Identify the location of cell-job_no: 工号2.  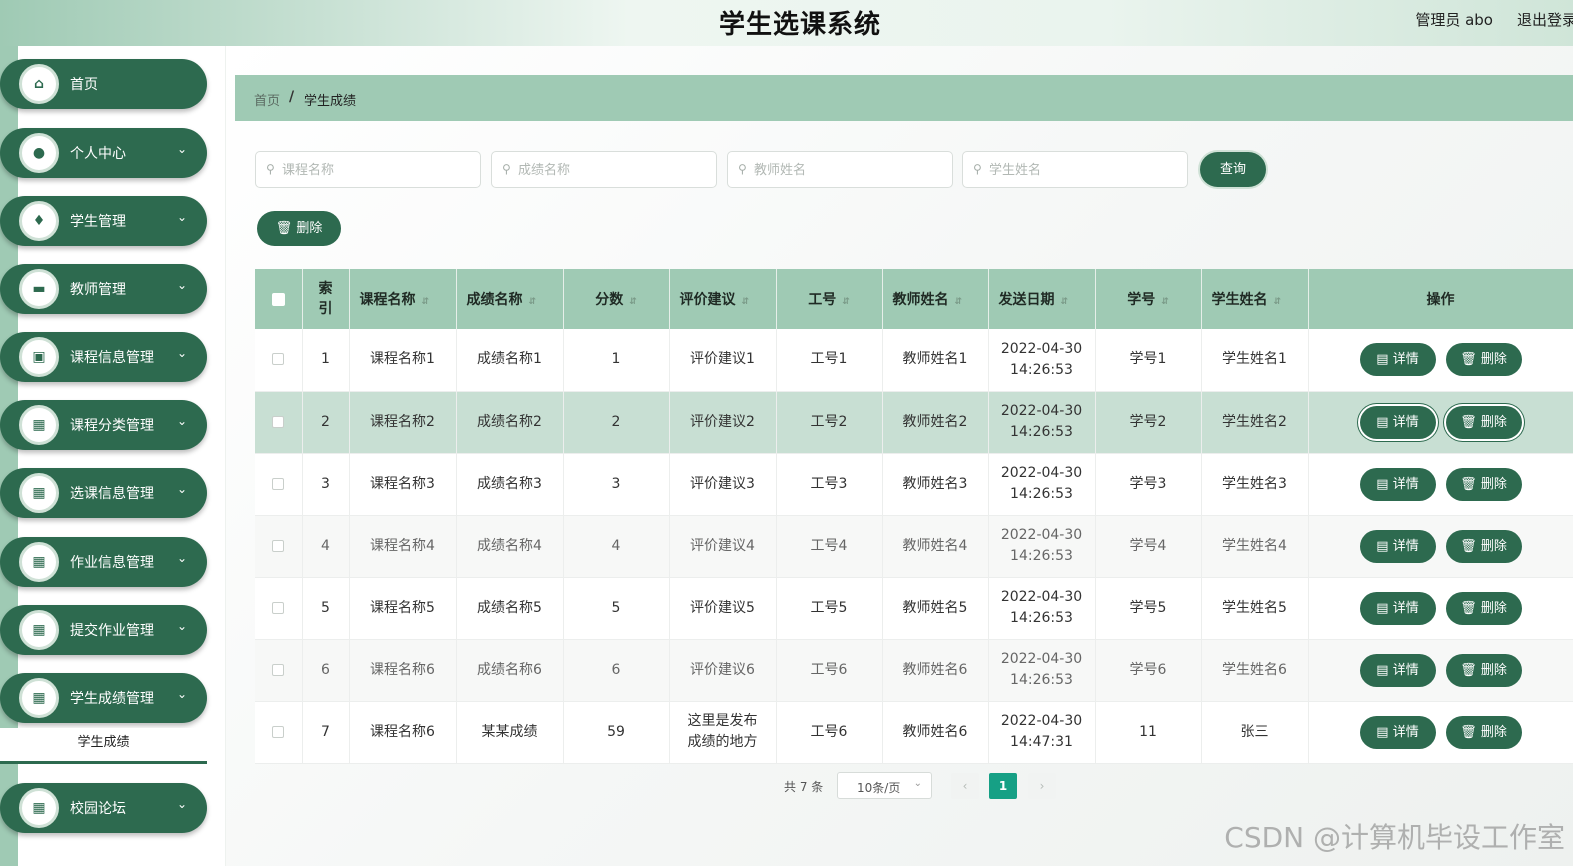
(829, 421).